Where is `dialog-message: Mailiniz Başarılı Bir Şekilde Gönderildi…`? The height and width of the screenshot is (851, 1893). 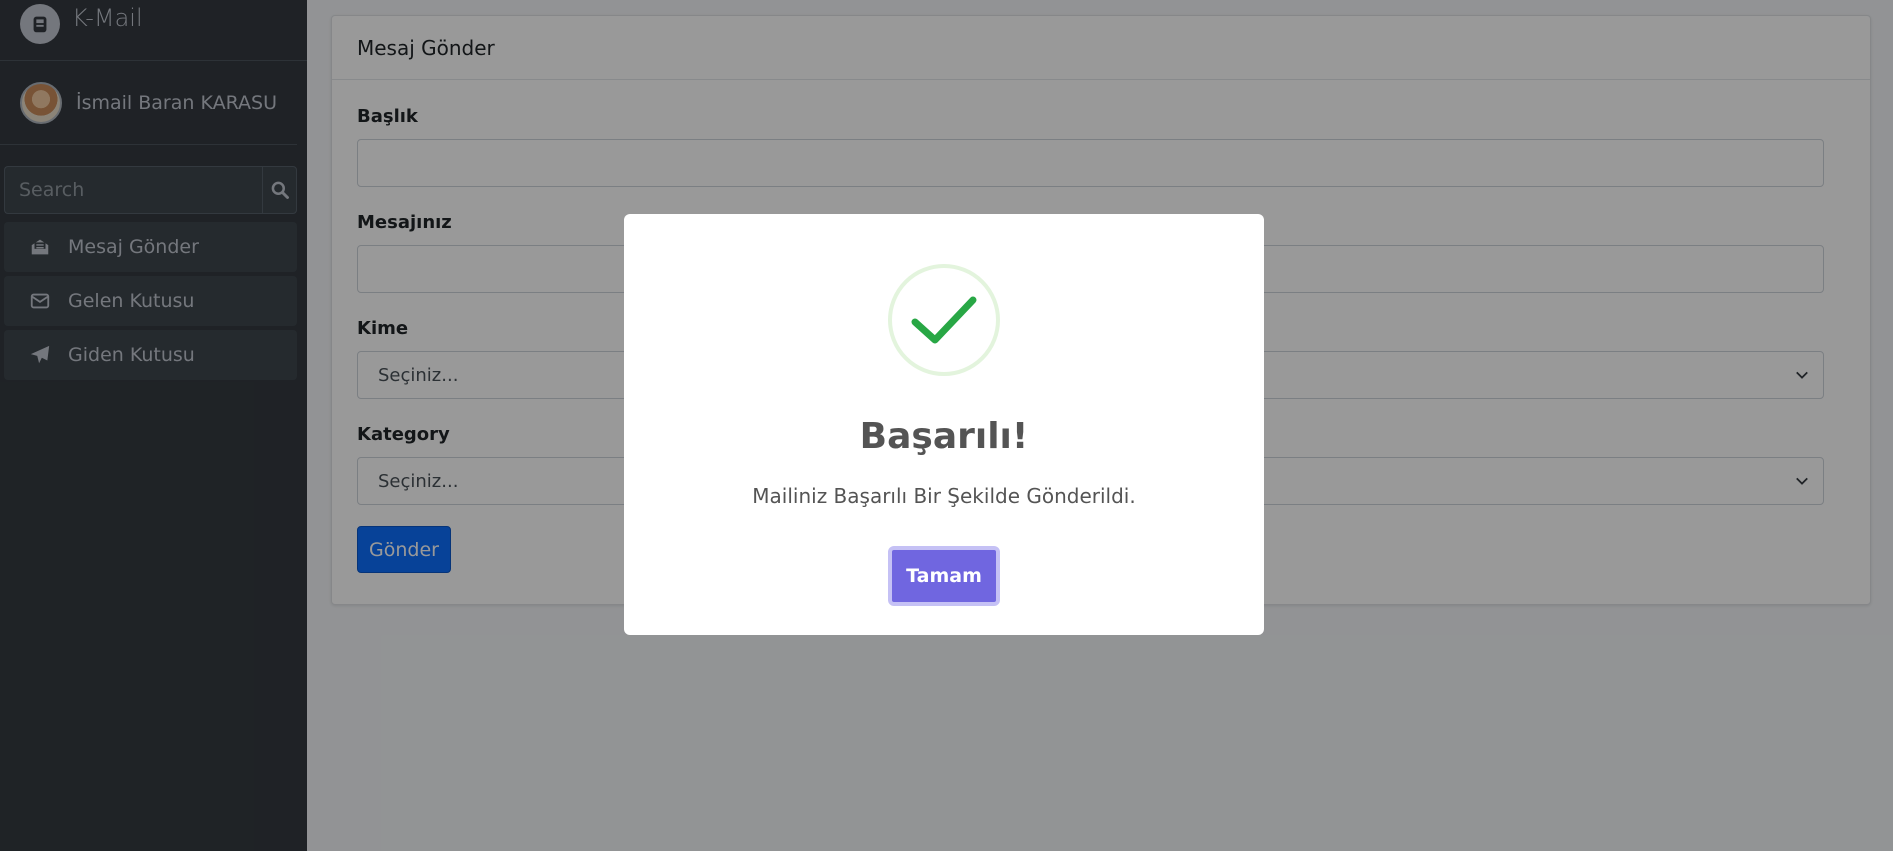 dialog-message: Mailiniz Başarılı Bir Şekilde Gönderildi… is located at coordinates (944, 496).